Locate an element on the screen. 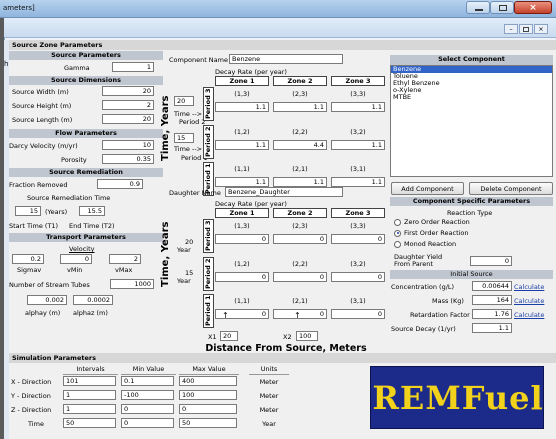 This screenshot has height=439, width=556. component-zone-header: Zone 1 is located at coordinates (242, 81).